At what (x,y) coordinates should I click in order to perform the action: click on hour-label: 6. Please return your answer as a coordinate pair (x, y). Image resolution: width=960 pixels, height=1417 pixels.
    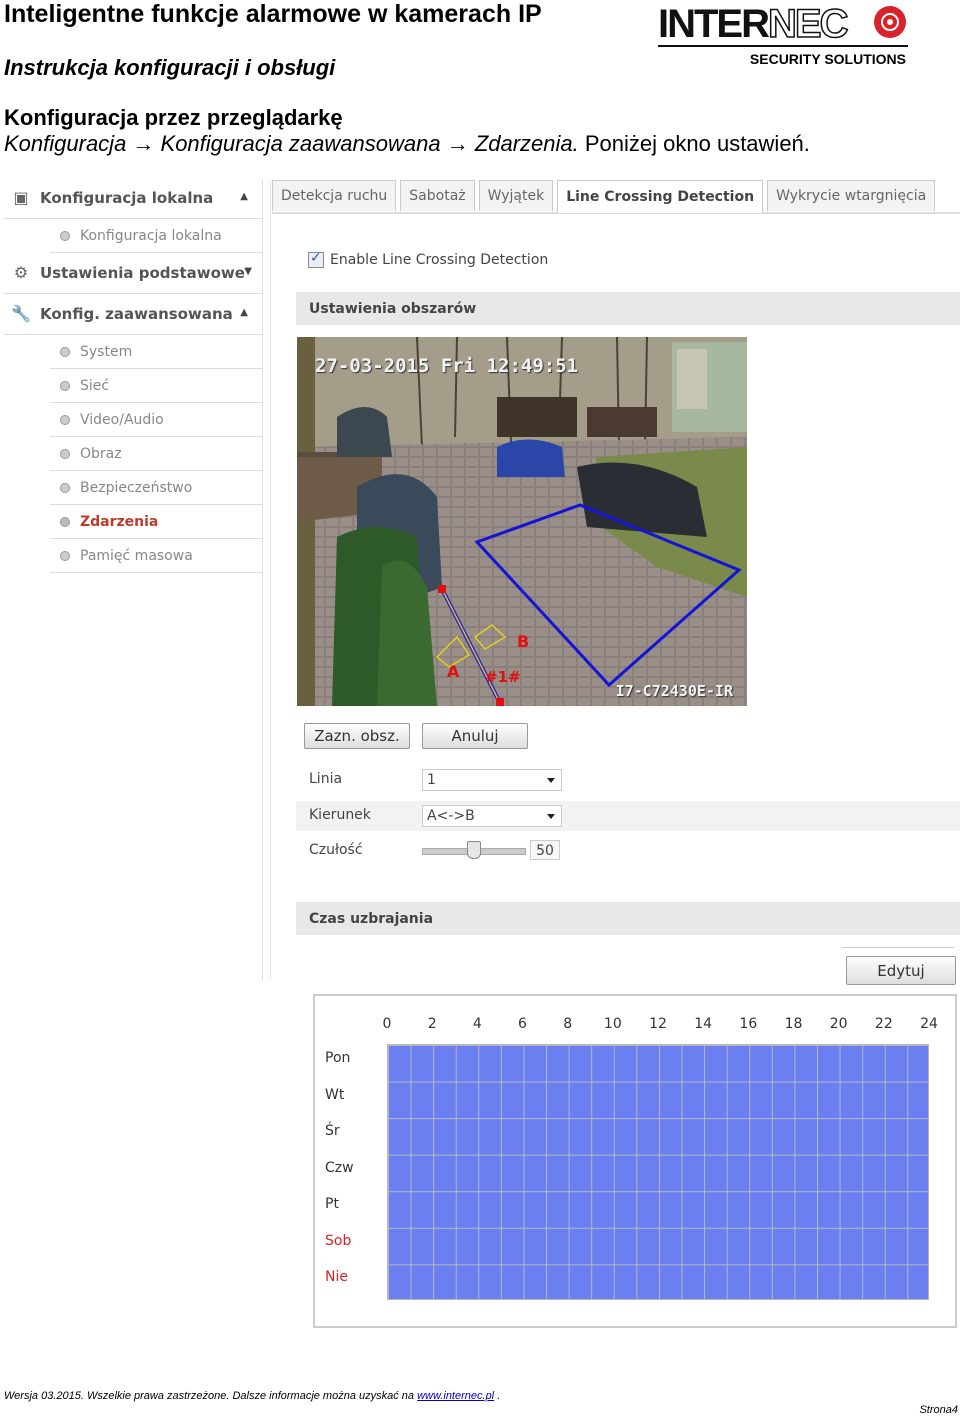
    Looking at the image, I should click on (522, 1024).